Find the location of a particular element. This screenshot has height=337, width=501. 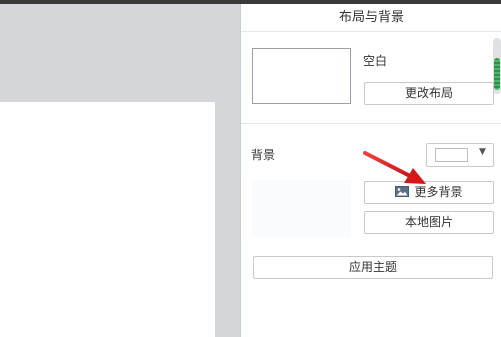

background-thumbnail is located at coordinates (301, 208).